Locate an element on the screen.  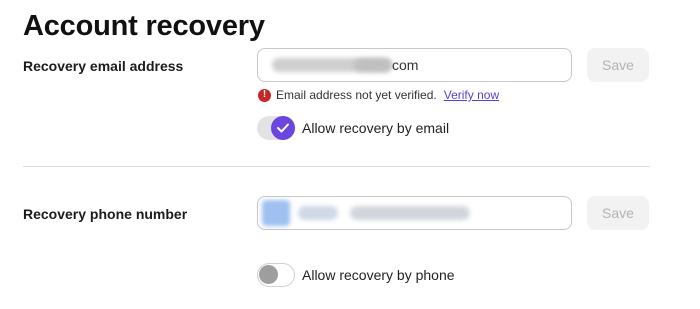
section-divider is located at coordinates (336, 166).